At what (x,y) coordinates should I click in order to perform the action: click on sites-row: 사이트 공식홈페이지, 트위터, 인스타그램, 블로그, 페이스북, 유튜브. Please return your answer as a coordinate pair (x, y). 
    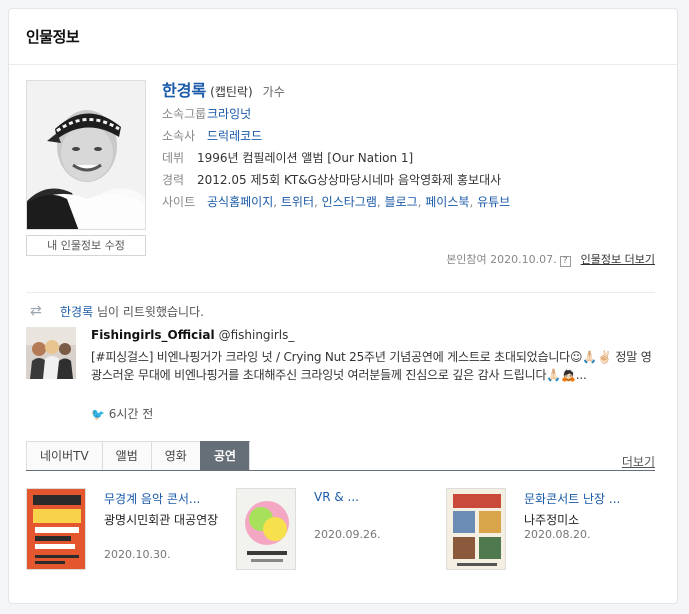
    Looking at the image, I should click on (412, 202).